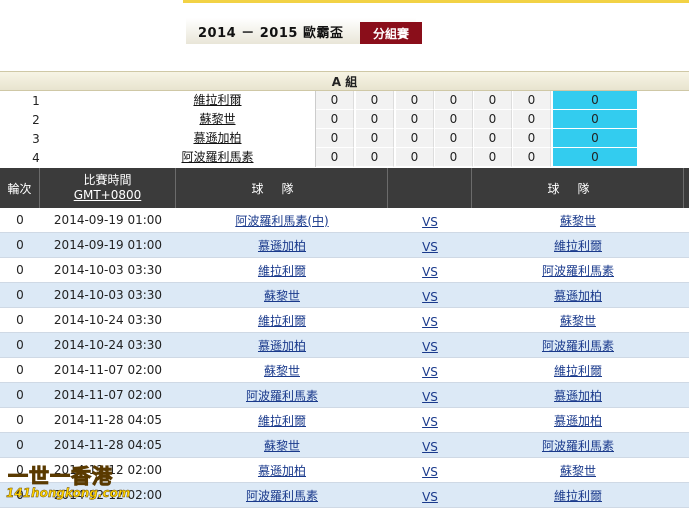 This screenshot has height=508, width=689. What do you see at coordinates (436, 1) in the screenshot?
I see `top-yellow-strip` at bounding box center [436, 1].